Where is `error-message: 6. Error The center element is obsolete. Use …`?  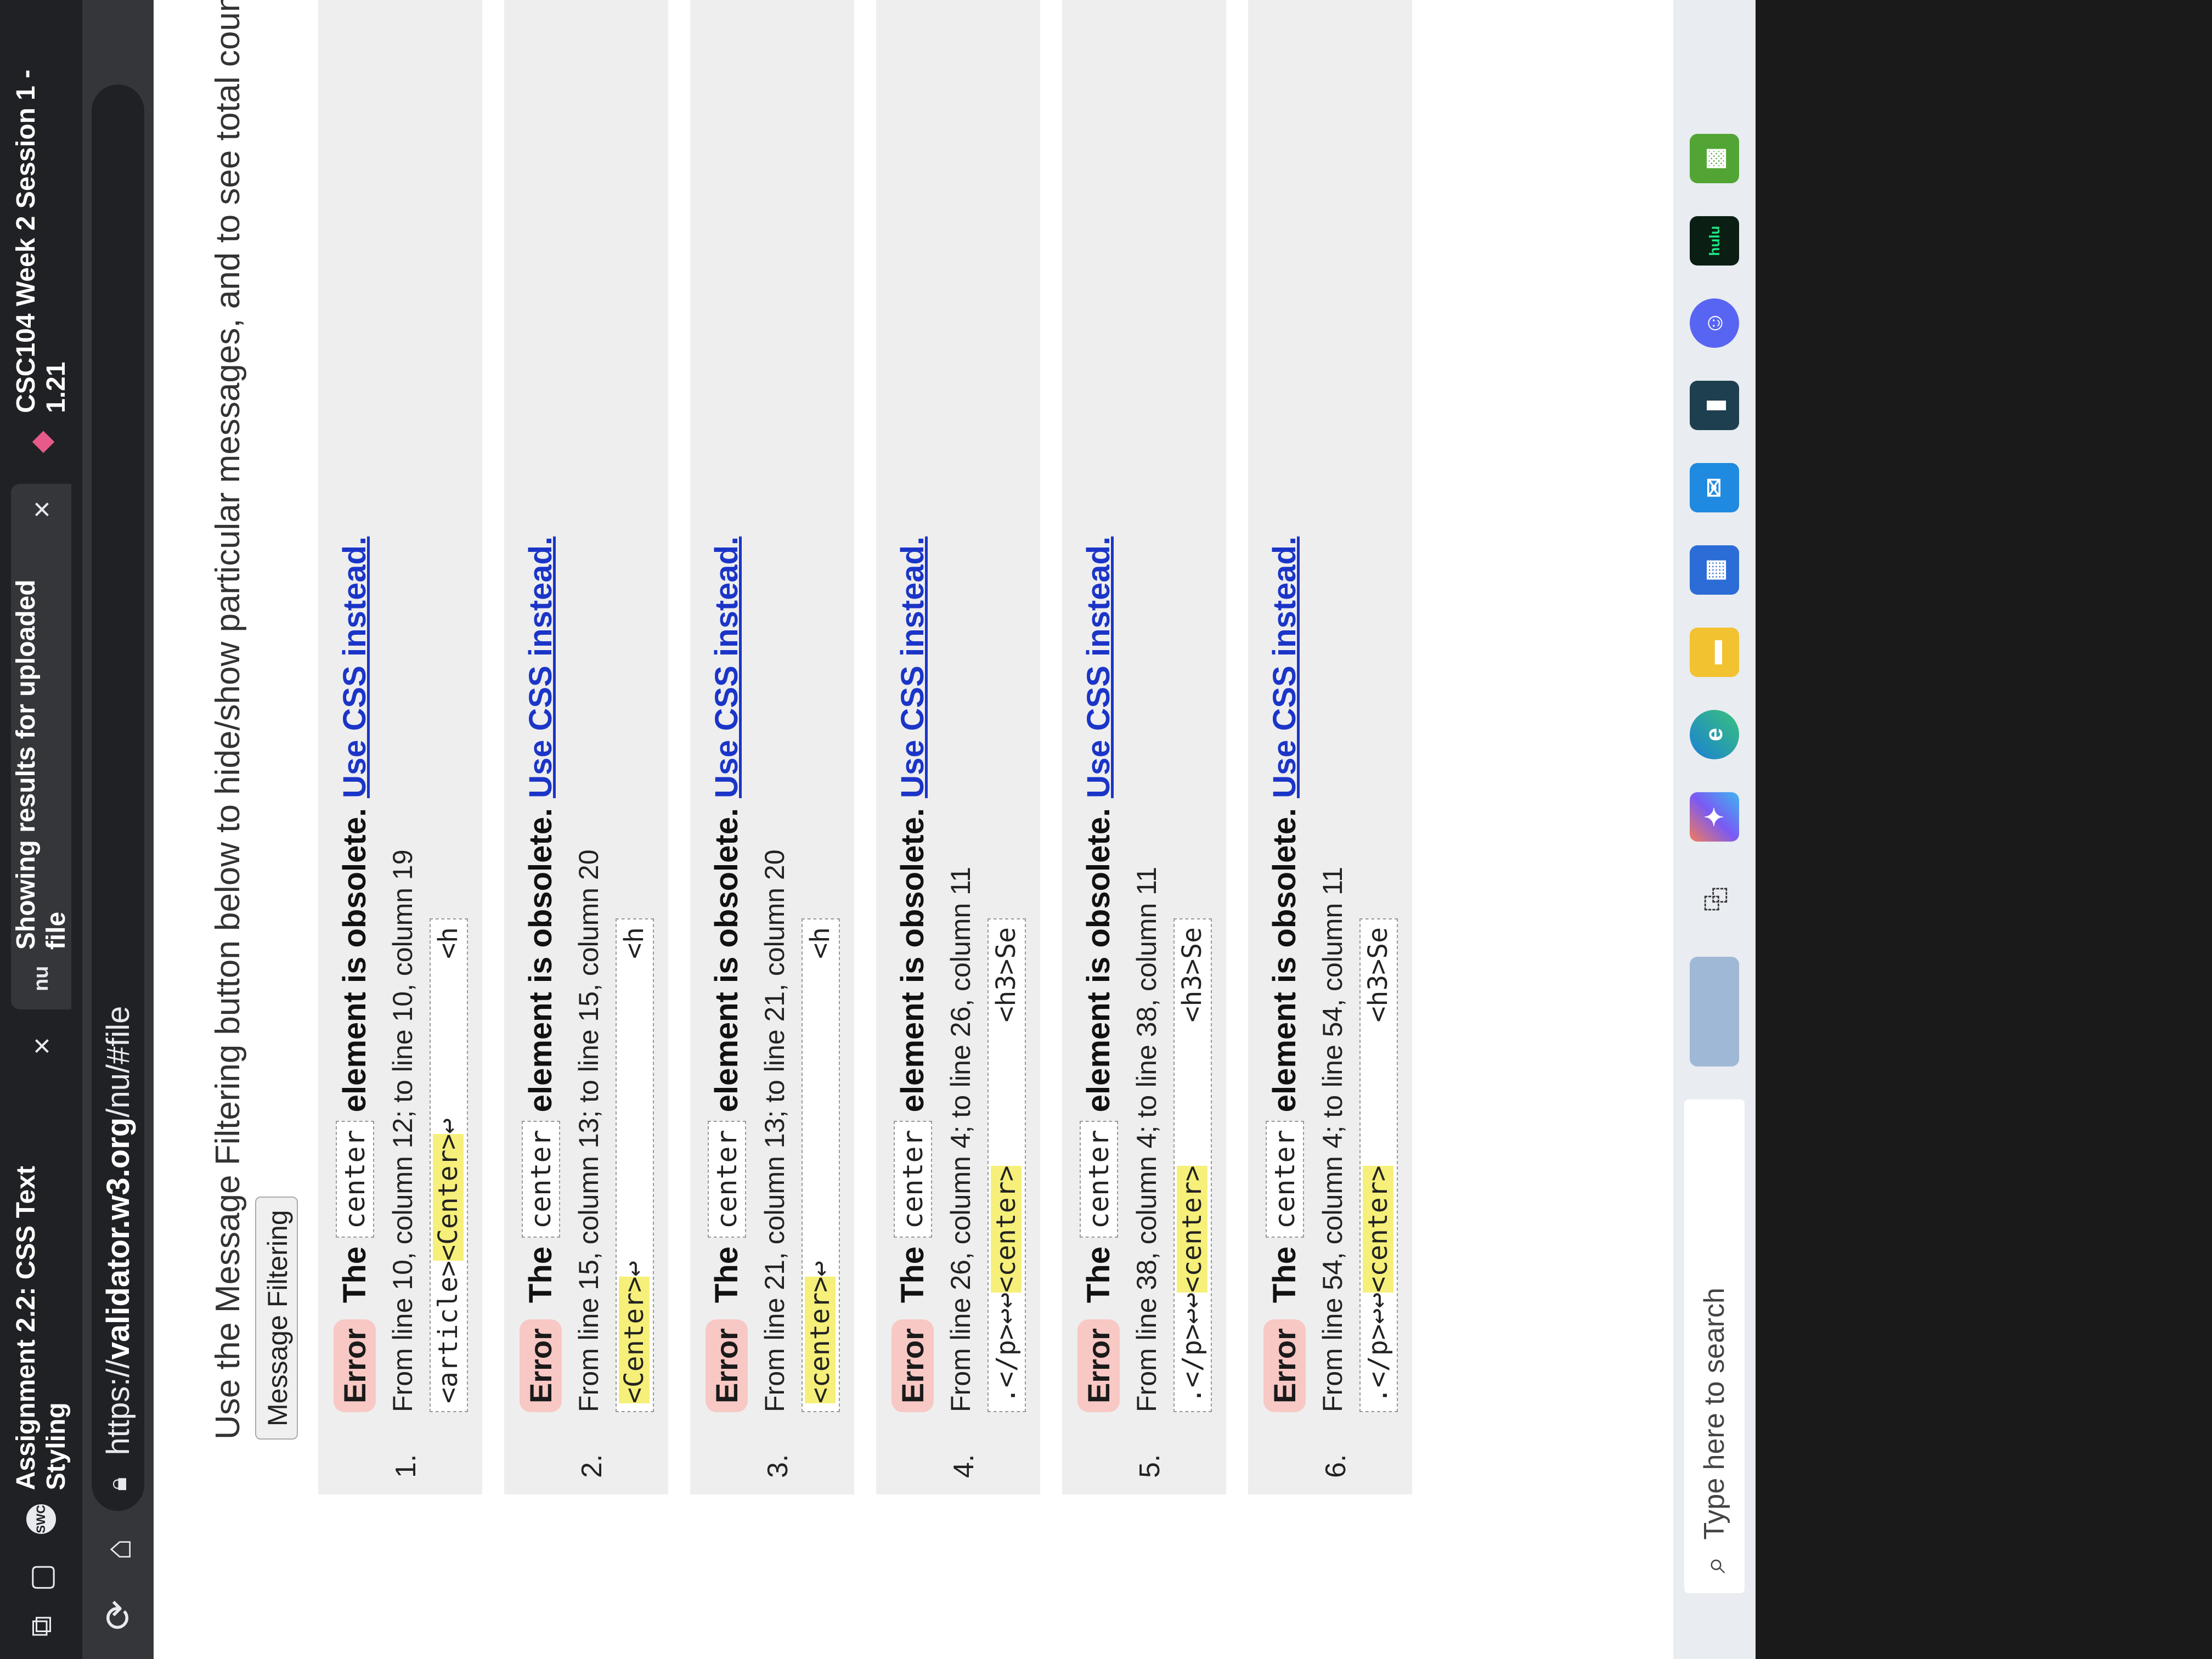 error-message: 6. Error The center element is obsolete. Use … is located at coordinates (1330, 747).